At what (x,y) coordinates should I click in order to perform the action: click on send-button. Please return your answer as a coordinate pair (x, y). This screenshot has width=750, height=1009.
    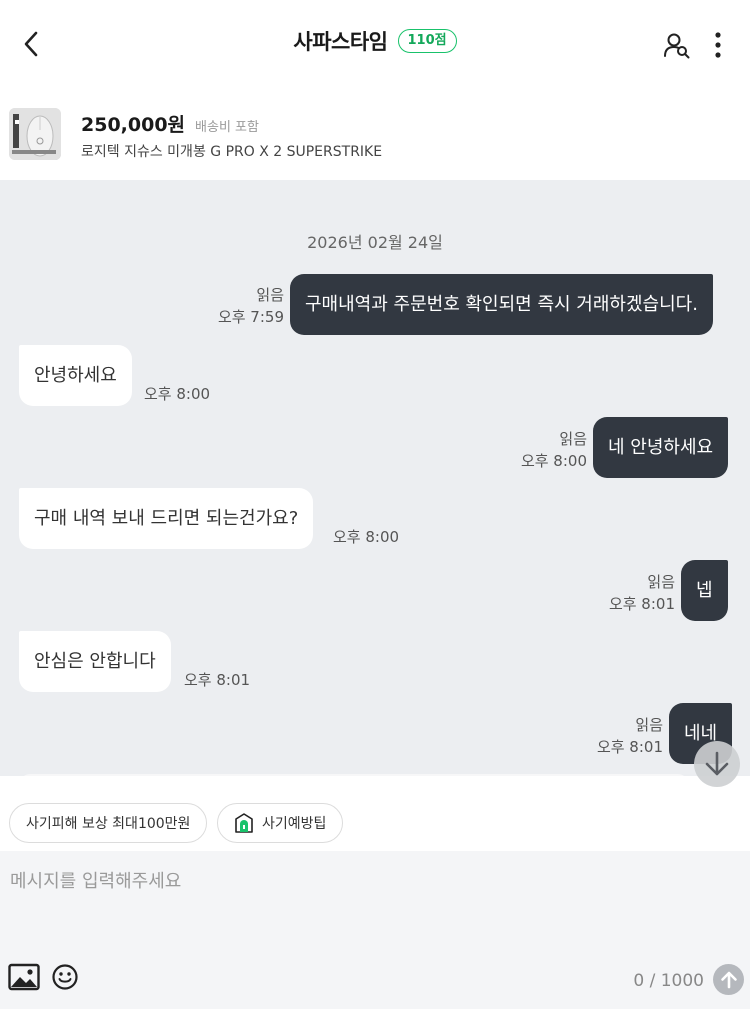
    Looking at the image, I should click on (728, 979).